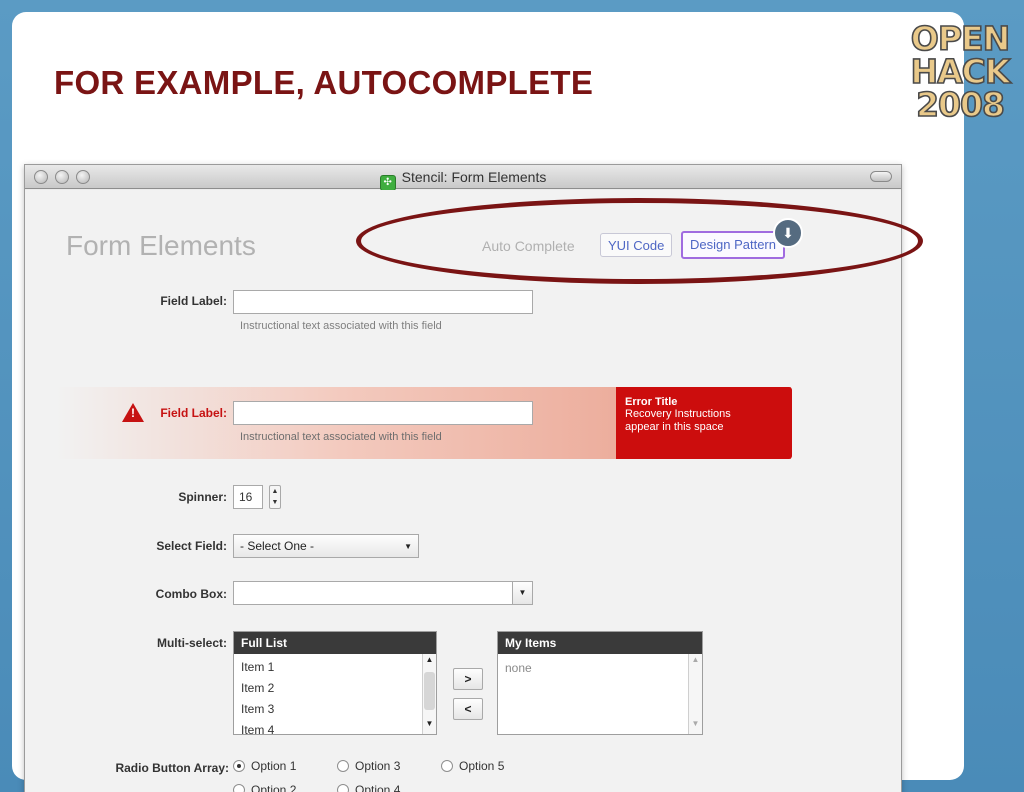  I want to click on list-item: Item 3, so click(335, 709).